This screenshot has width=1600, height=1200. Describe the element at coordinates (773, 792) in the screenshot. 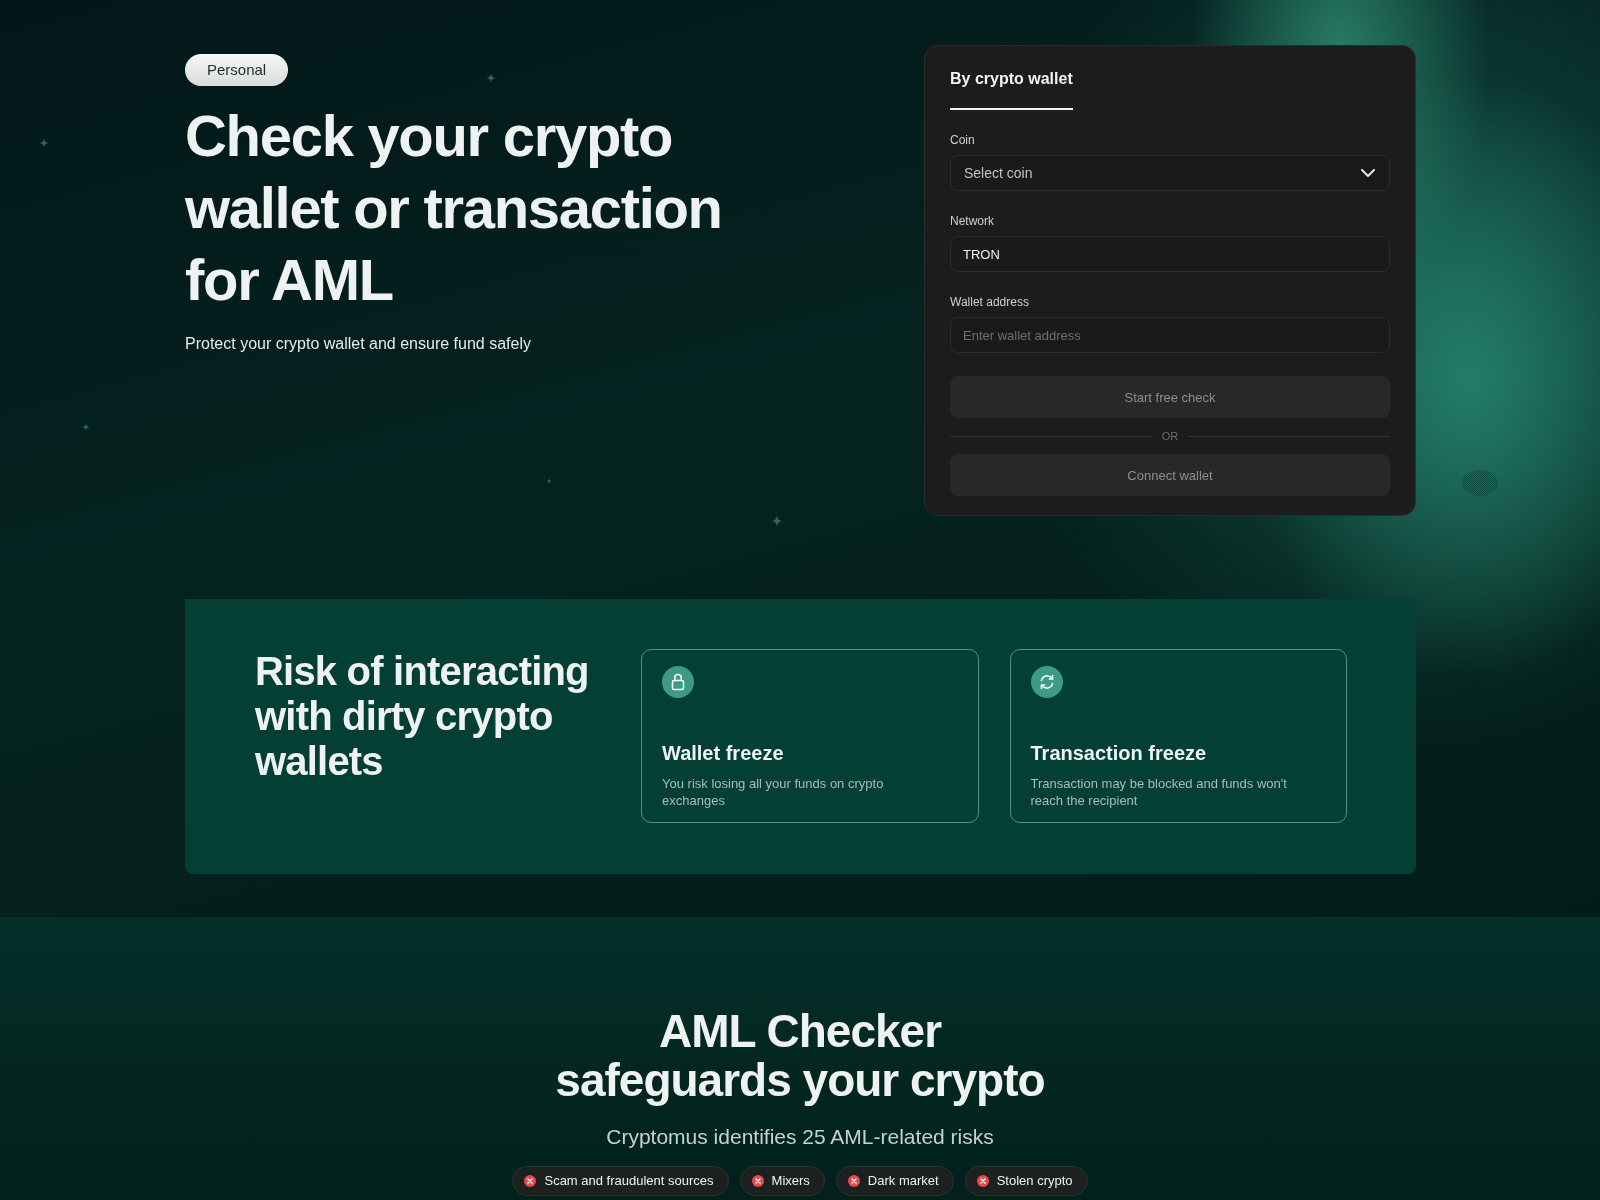

I see `card-description: You risk losing all your funds on crypto exchanges` at that location.